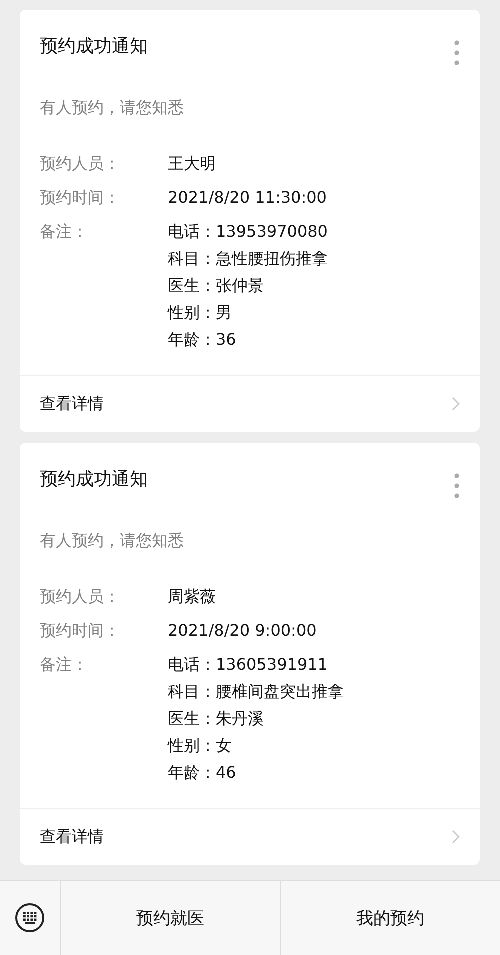 The height and width of the screenshot is (955, 500). Describe the element at coordinates (256, 692) in the screenshot. I see `field-value: 科目：腰椎间盘突出推拿` at that location.